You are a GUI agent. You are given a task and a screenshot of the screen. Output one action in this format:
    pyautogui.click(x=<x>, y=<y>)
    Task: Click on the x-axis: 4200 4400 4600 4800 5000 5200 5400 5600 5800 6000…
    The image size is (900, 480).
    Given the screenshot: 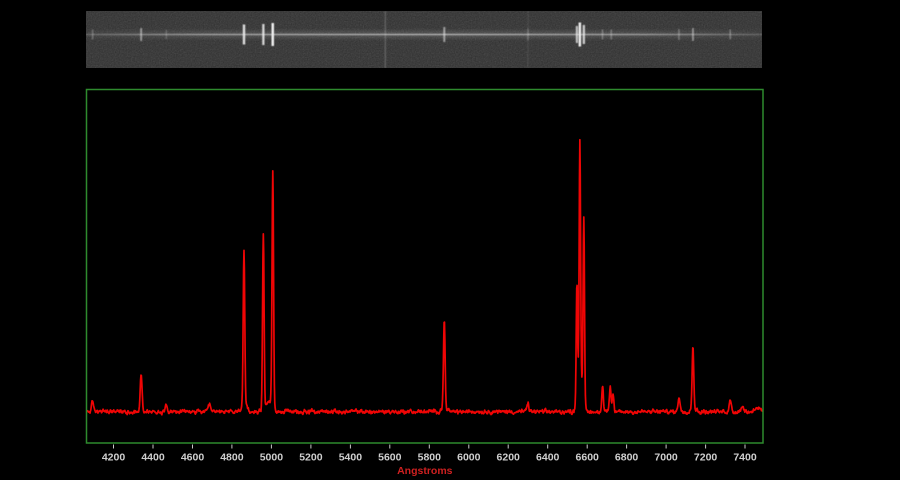 What is the action you would take?
    pyautogui.click(x=429, y=454)
    